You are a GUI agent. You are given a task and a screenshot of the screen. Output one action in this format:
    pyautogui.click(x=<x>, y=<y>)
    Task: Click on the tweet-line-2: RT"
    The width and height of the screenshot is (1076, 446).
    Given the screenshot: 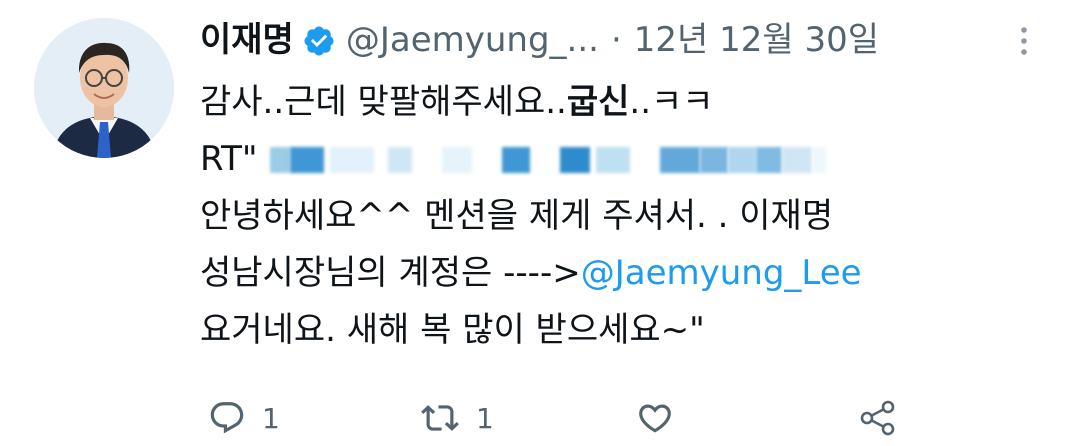 What is the action you would take?
    pyautogui.click(x=630, y=159)
    